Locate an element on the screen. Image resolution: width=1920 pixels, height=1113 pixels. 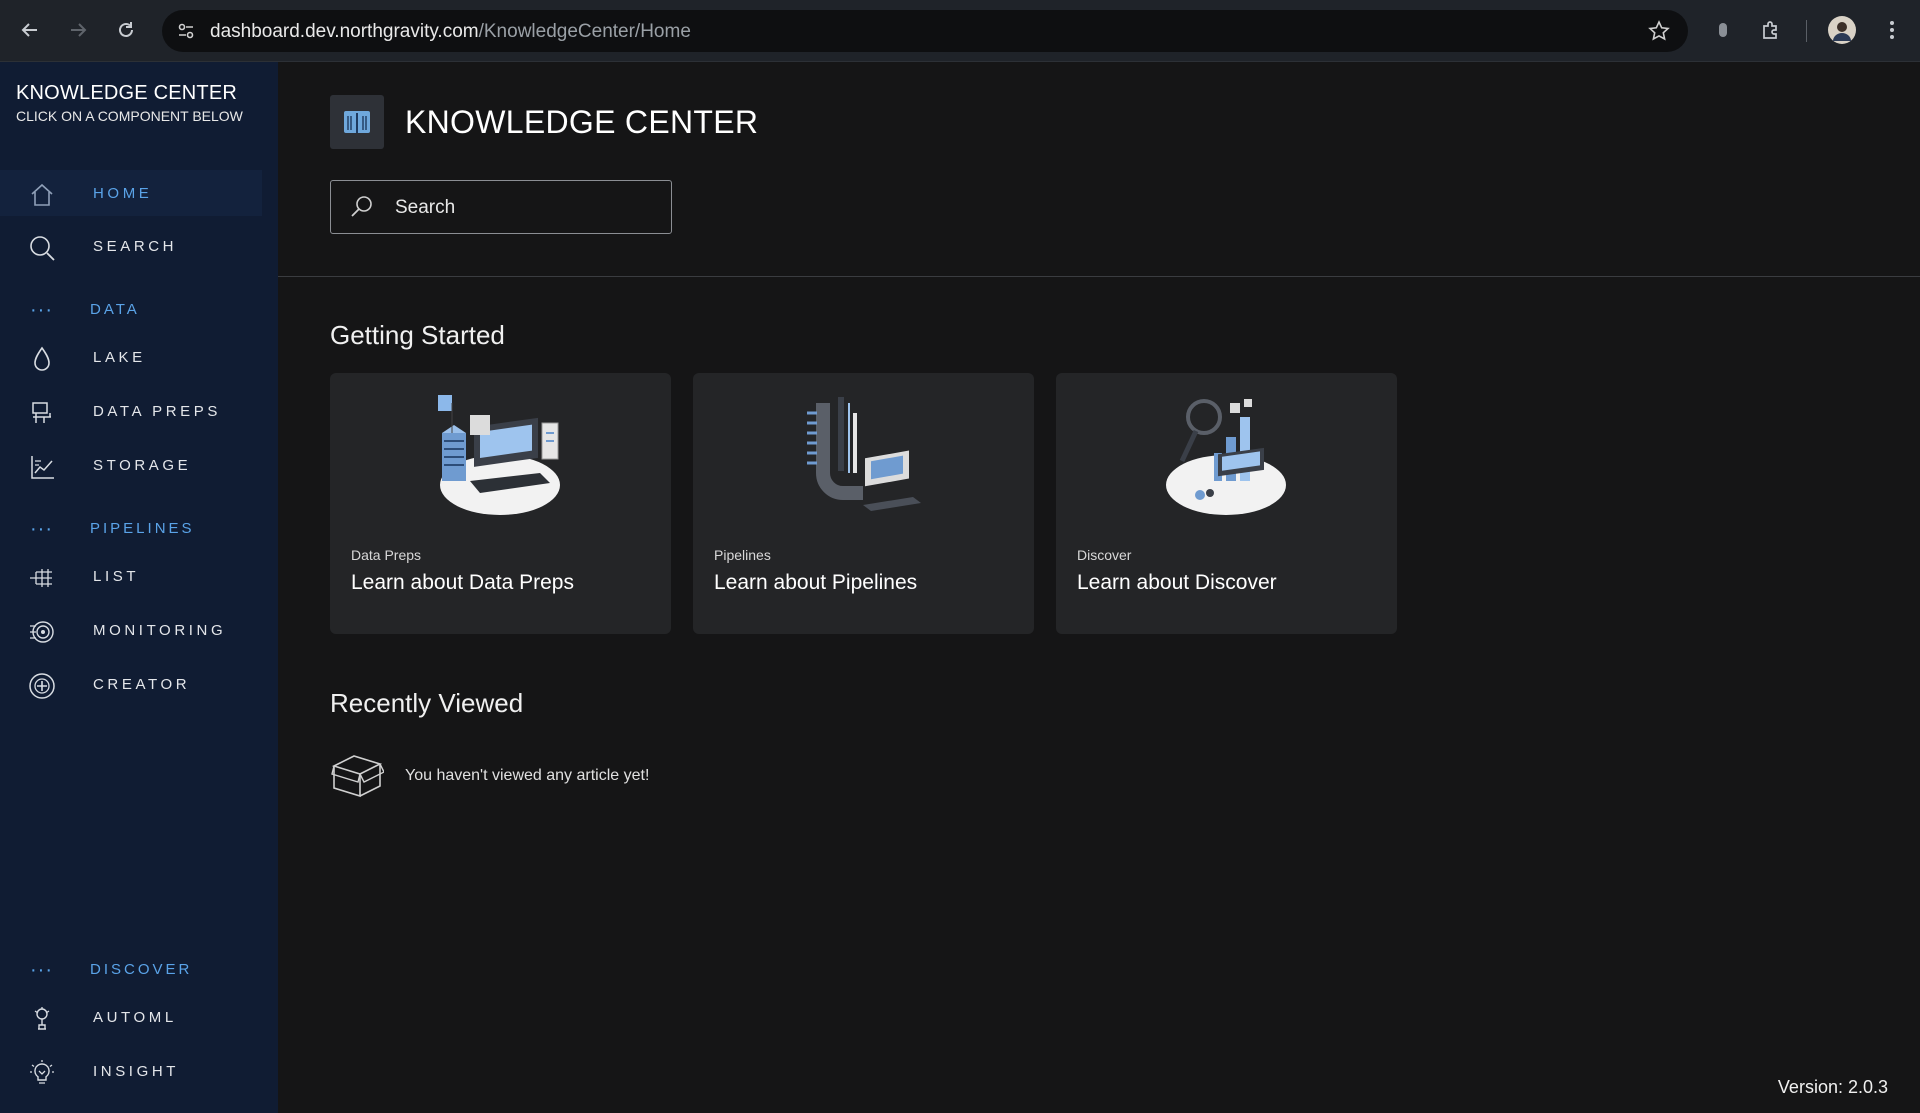
card-data-preps: Data Preps Learn about Data Preps is located at coordinates (500, 503).